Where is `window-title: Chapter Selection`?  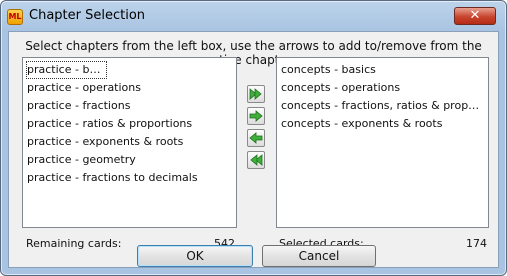
window-title: Chapter Selection is located at coordinates (87, 15).